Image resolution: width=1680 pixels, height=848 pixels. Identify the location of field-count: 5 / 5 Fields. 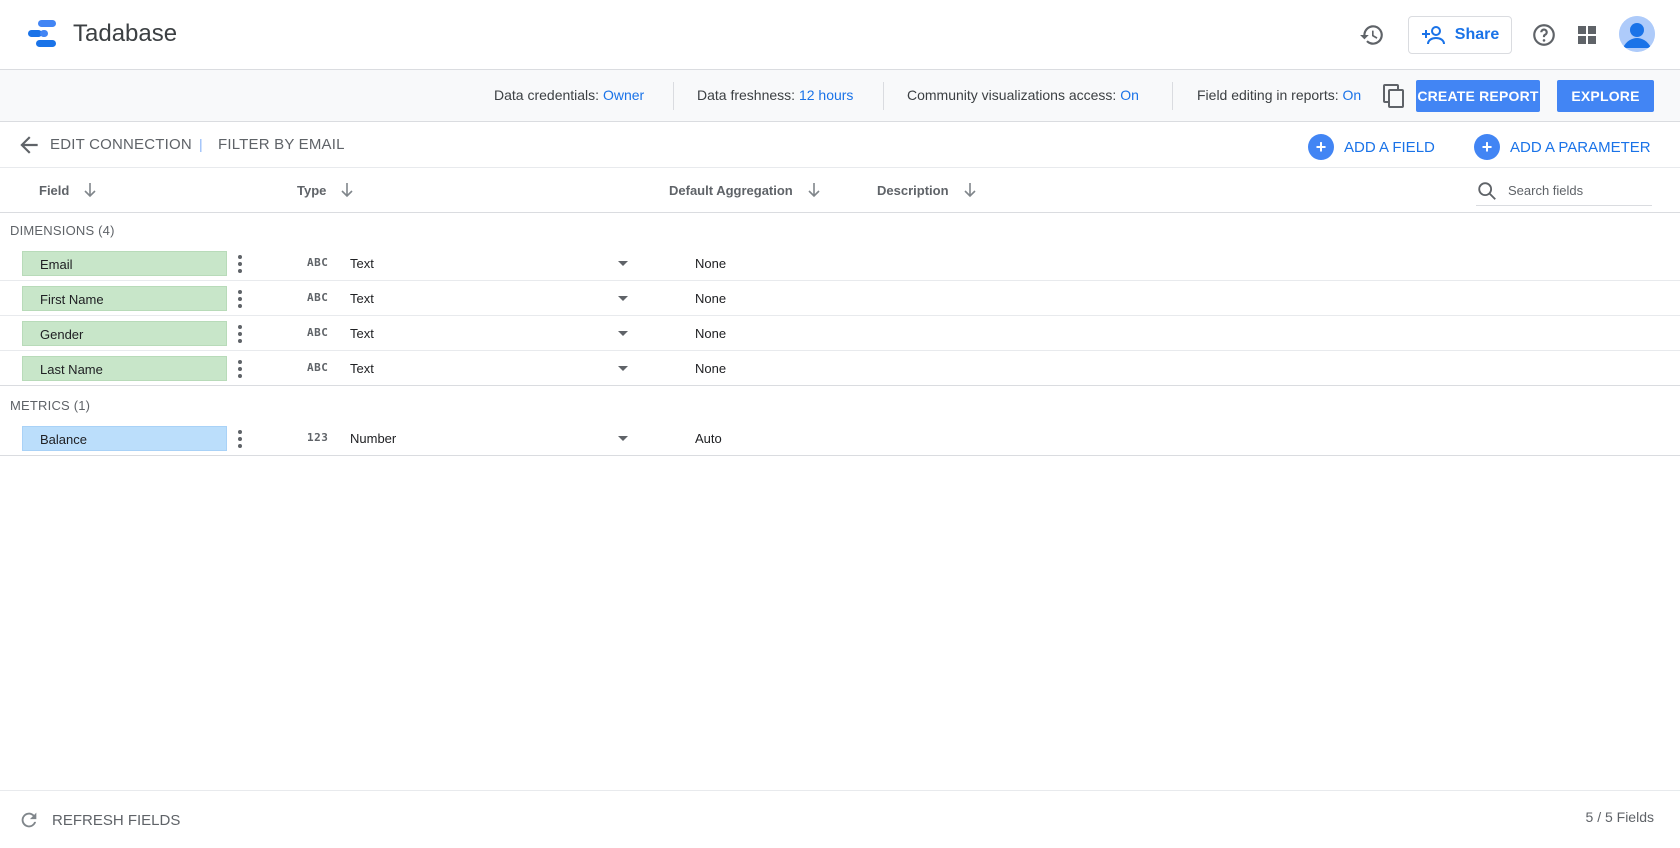
(1619, 817).